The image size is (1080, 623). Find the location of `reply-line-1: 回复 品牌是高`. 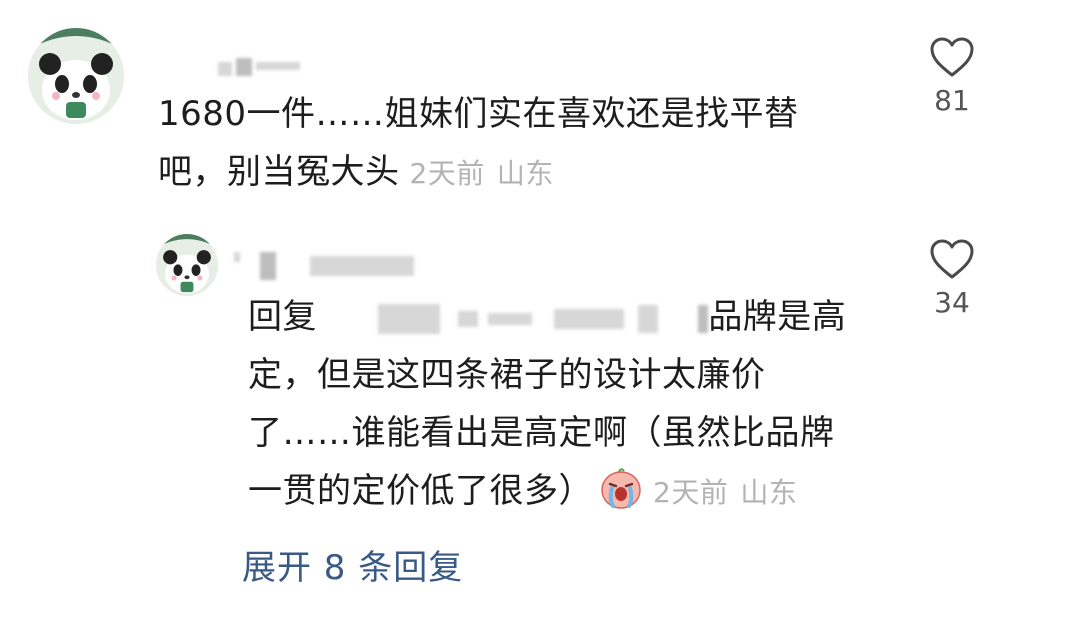

reply-line-1: 回复 品牌是高 is located at coordinates (568, 317).